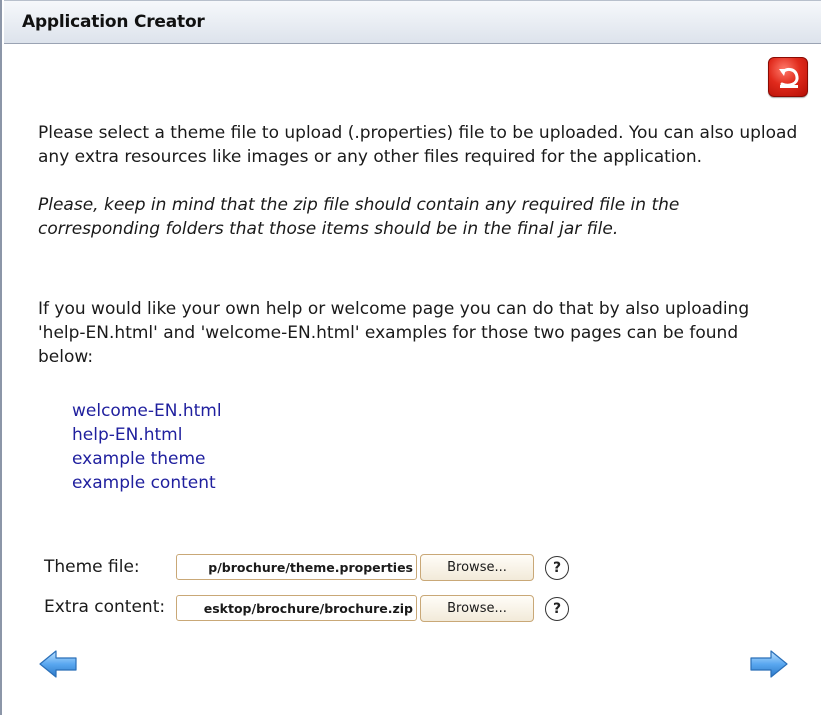 This screenshot has height=715, width=821. Describe the element at coordinates (147, 459) in the screenshot. I see `link-example-theme: example theme` at that location.